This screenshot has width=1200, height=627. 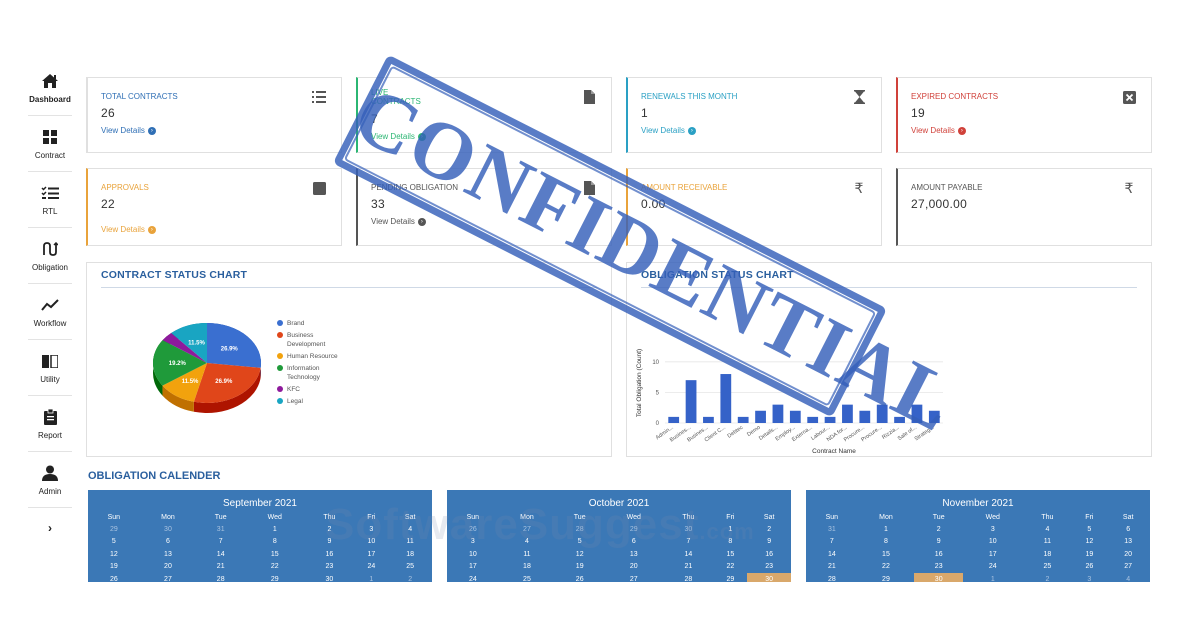 I want to click on calendar-day: 22, so click(x=730, y=567).